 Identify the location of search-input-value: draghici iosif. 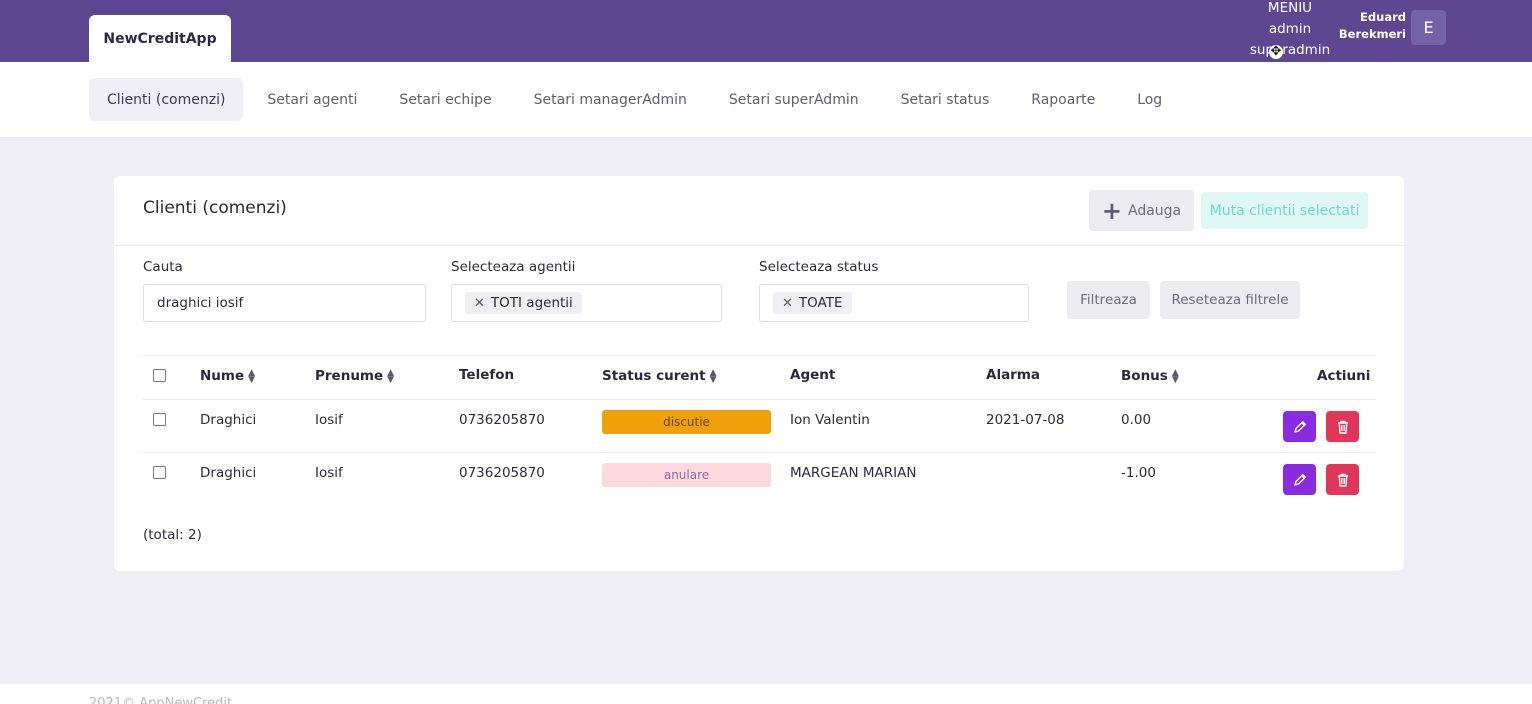
(200, 303).